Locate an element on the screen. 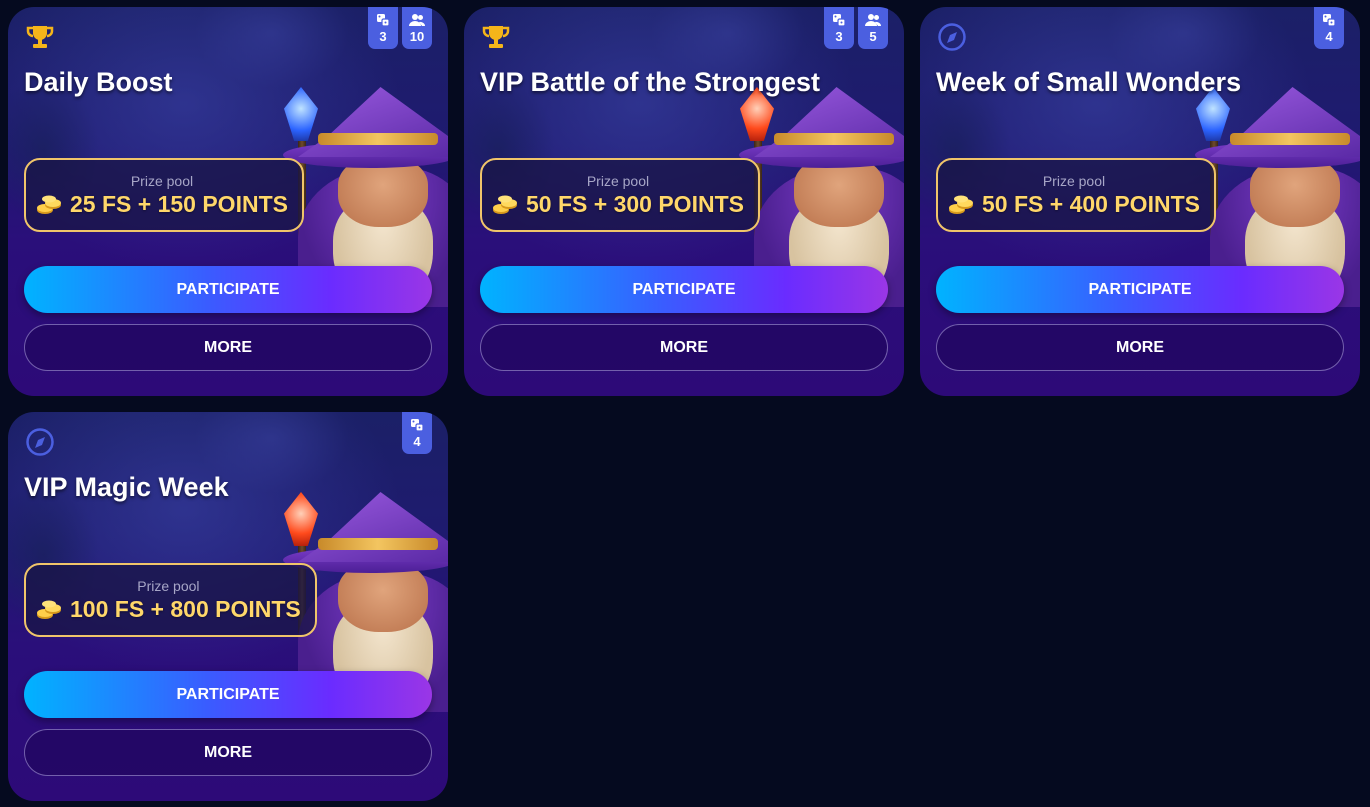 The height and width of the screenshot is (807, 1370). card-title: VIP Magic Week is located at coordinates (126, 487).